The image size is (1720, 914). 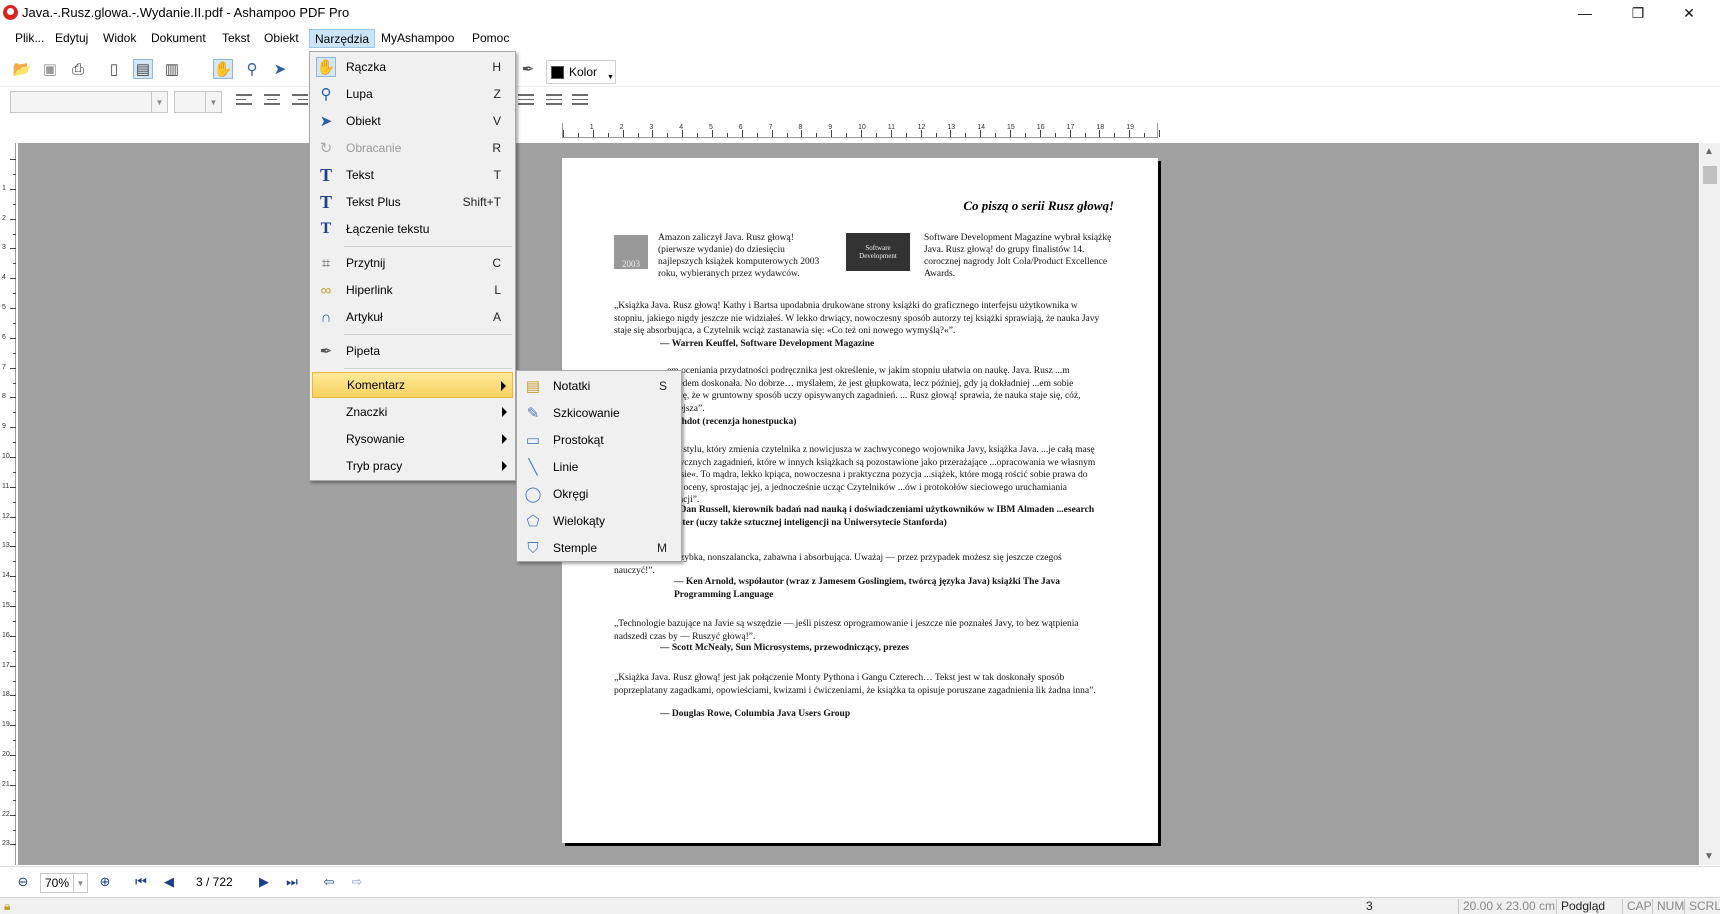 I want to click on align-left-icon, so click(x=245, y=101).